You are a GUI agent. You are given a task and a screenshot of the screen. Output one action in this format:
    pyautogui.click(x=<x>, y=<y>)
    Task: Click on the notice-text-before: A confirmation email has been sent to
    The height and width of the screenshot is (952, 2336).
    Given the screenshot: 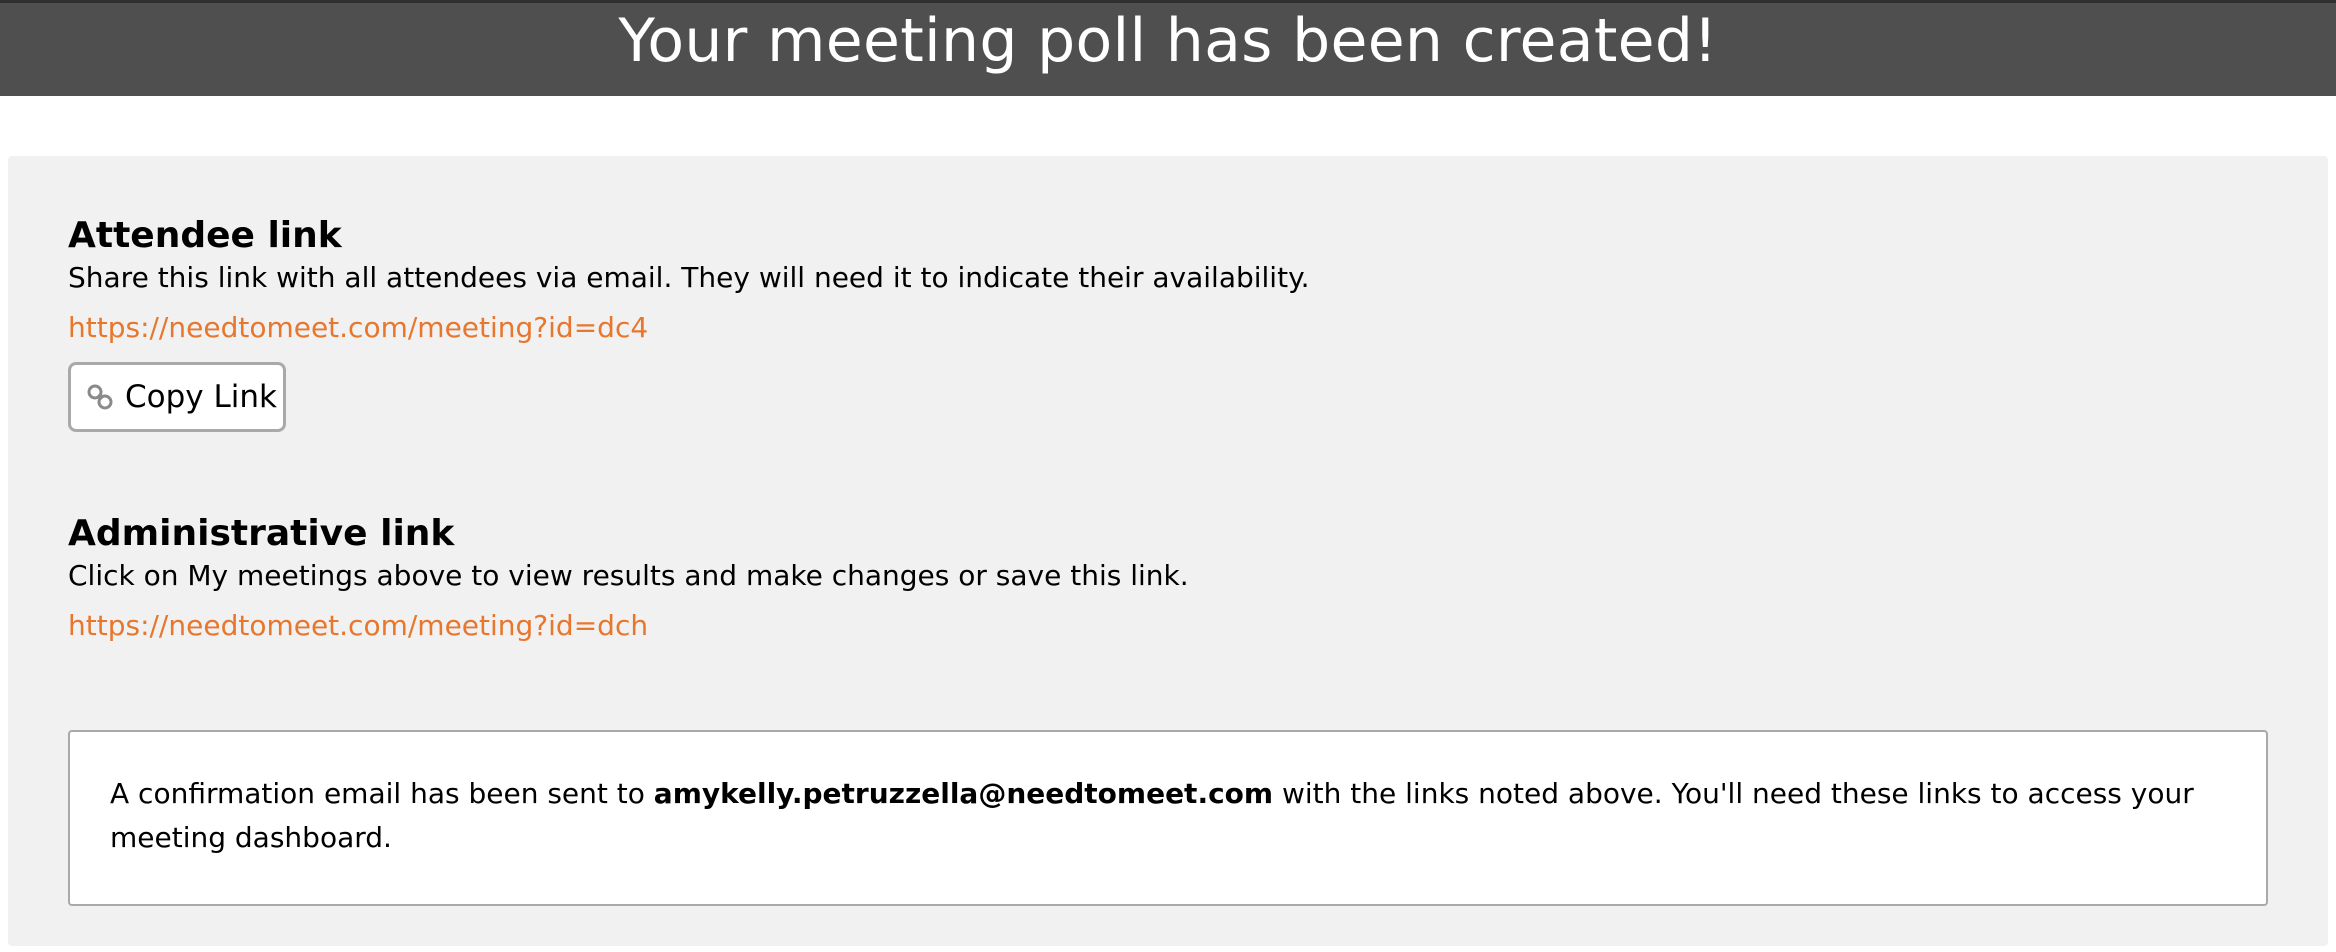 What is the action you would take?
    pyautogui.click(x=382, y=793)
    